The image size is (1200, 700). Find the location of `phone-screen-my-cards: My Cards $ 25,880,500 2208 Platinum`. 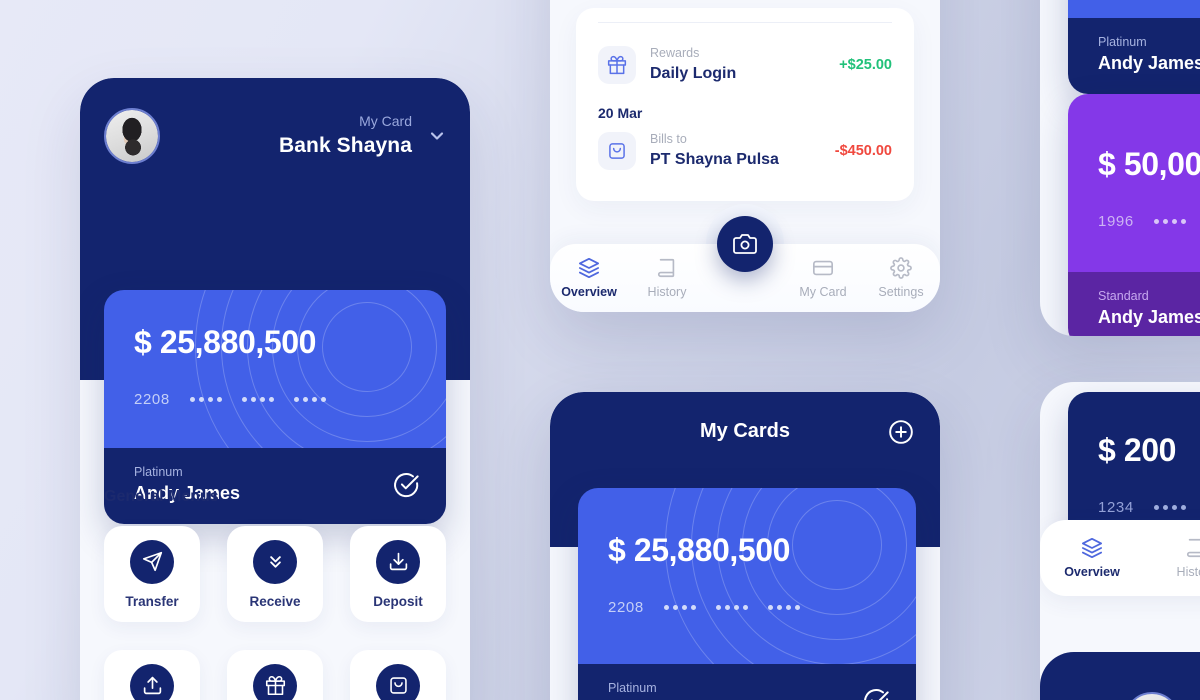

phone-screen-my-cards: My Cards $ 25,880,500 2208 Platinum is located at coordinates (745, 546).